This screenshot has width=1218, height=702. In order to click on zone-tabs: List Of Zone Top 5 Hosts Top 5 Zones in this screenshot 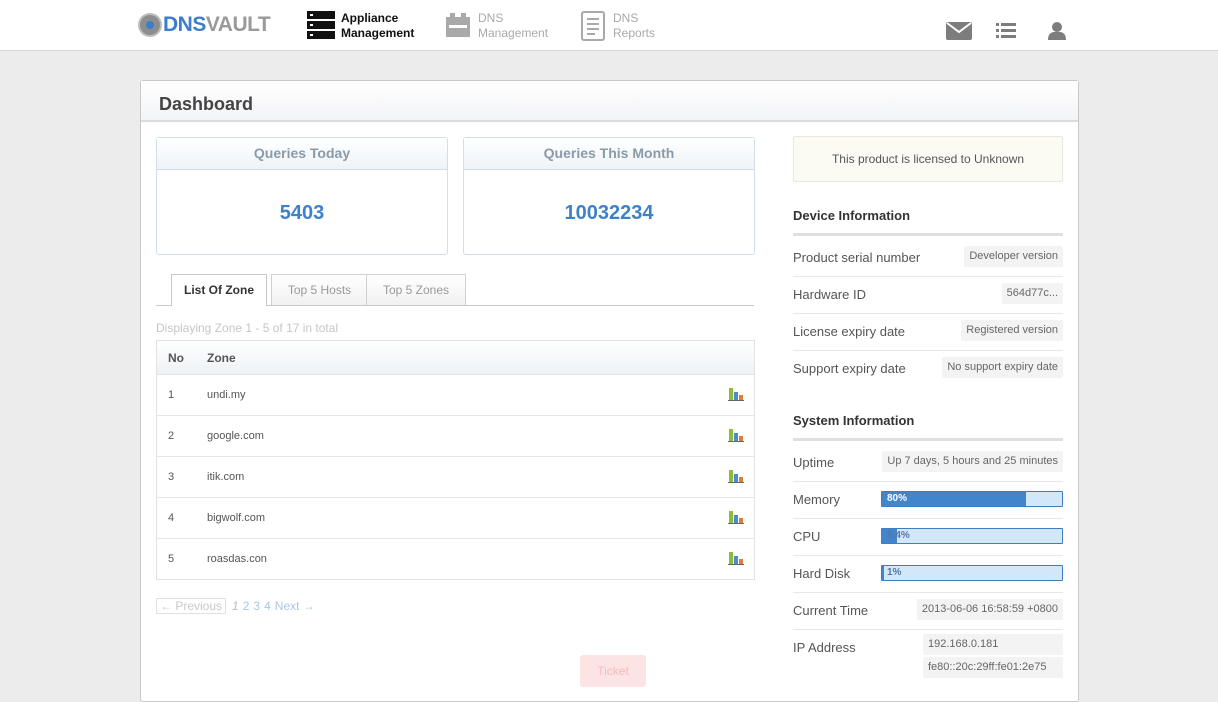, I will do `click(455, 290)`.